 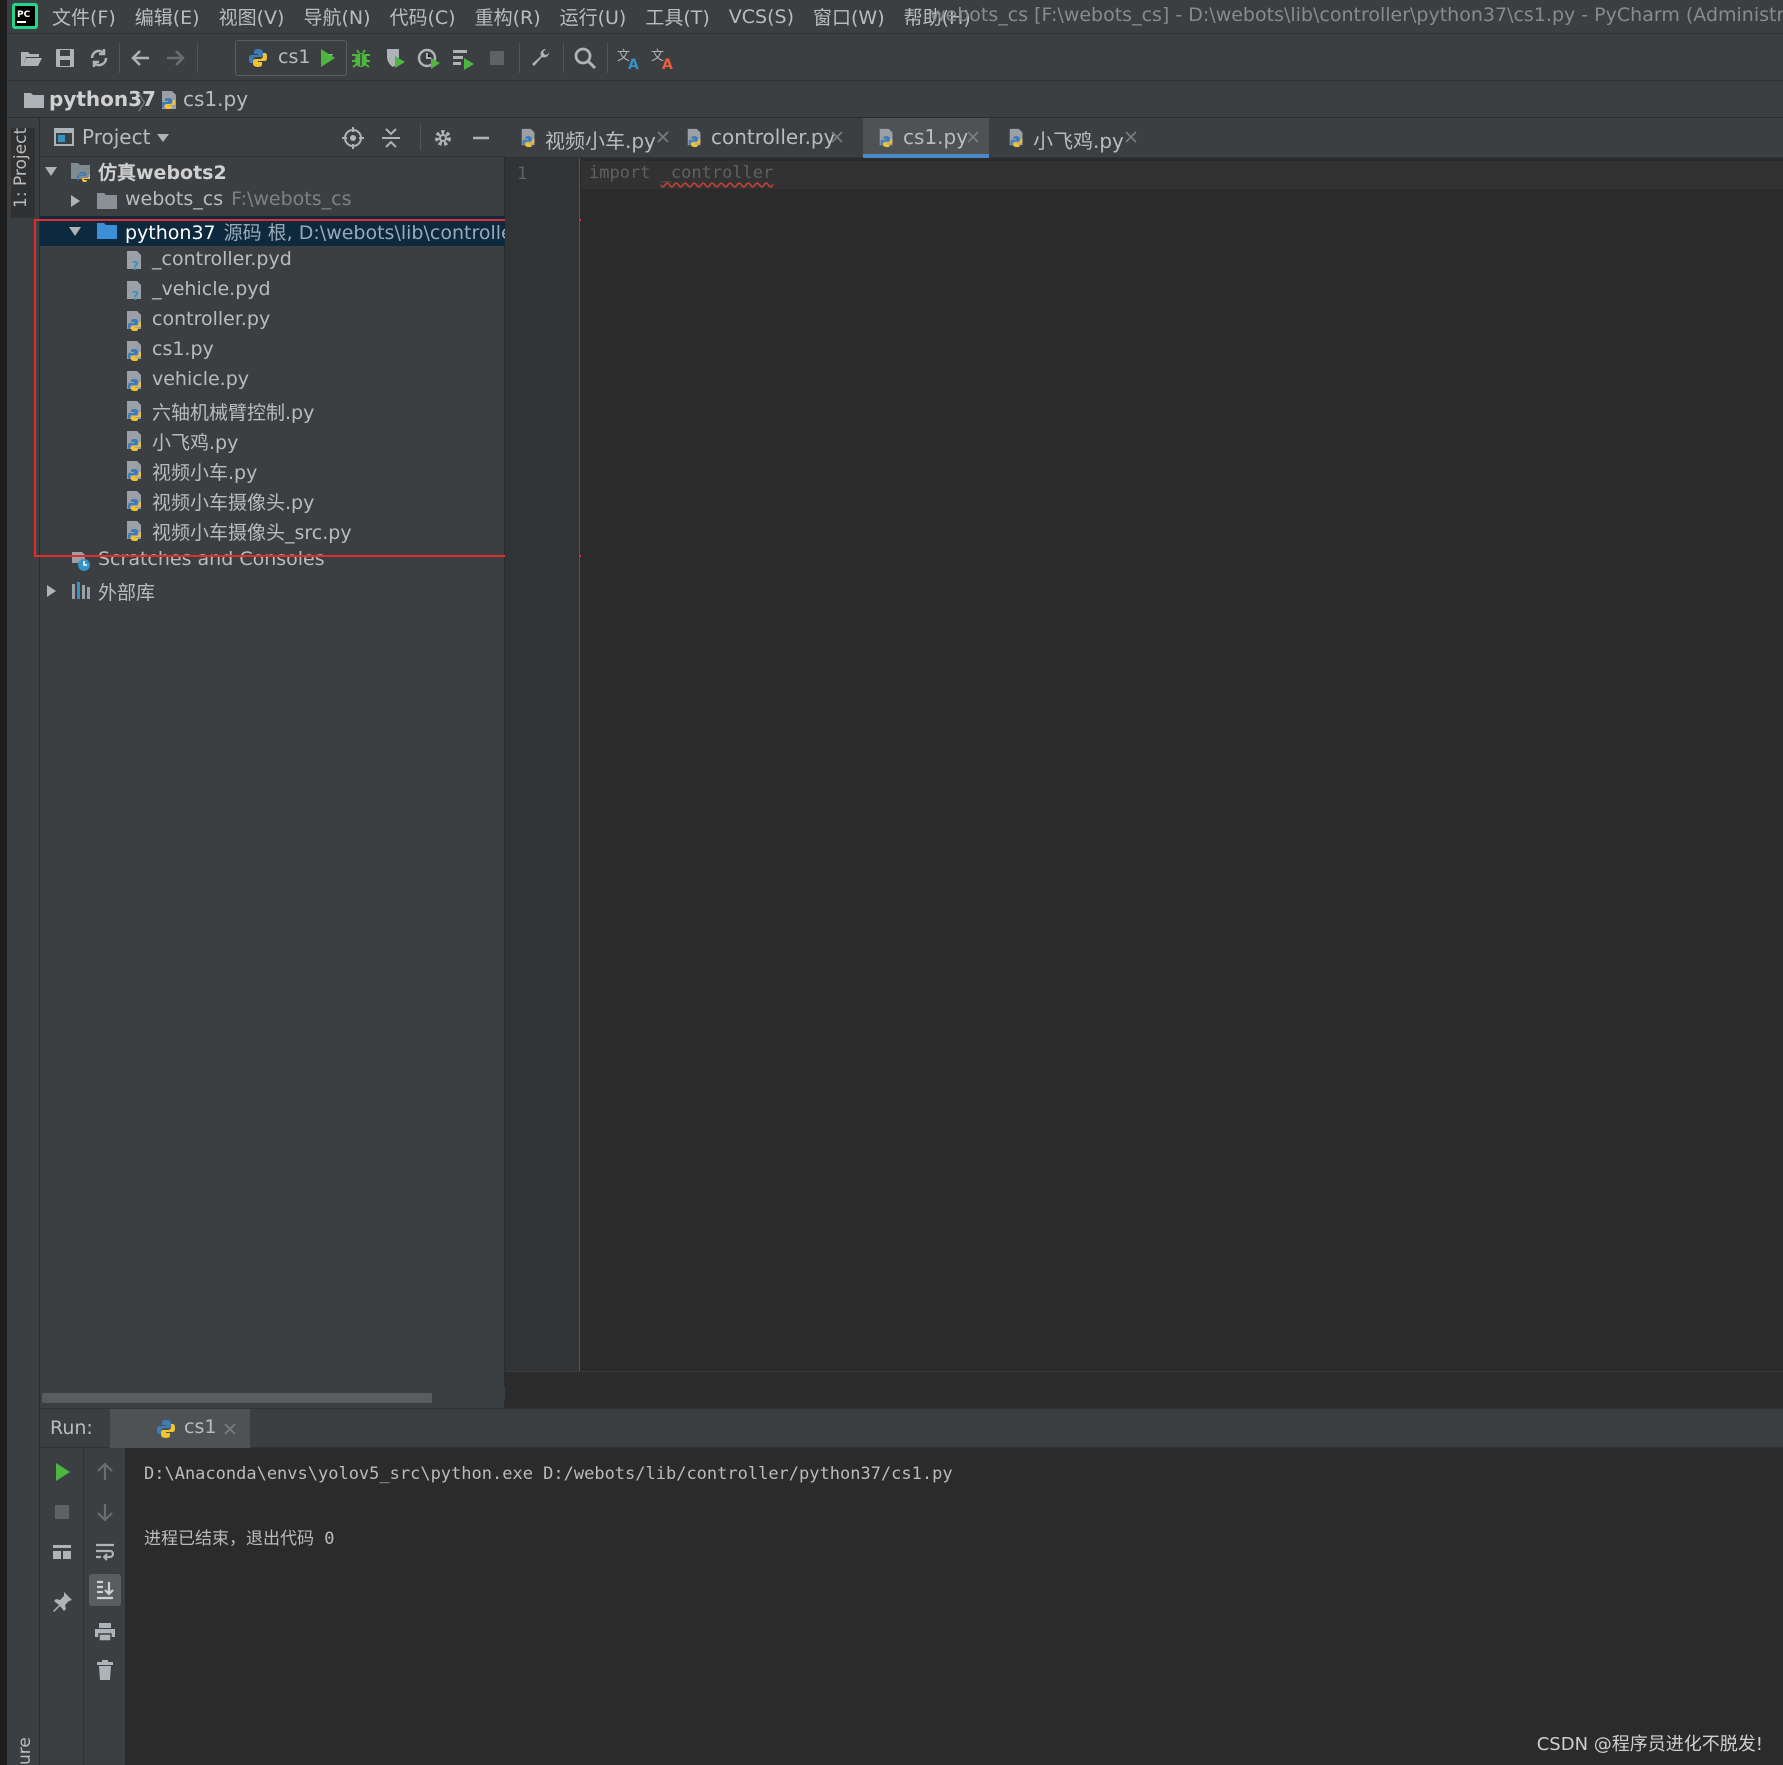 I want to click on code-module-name: _controller, so click(x=717, y=173).